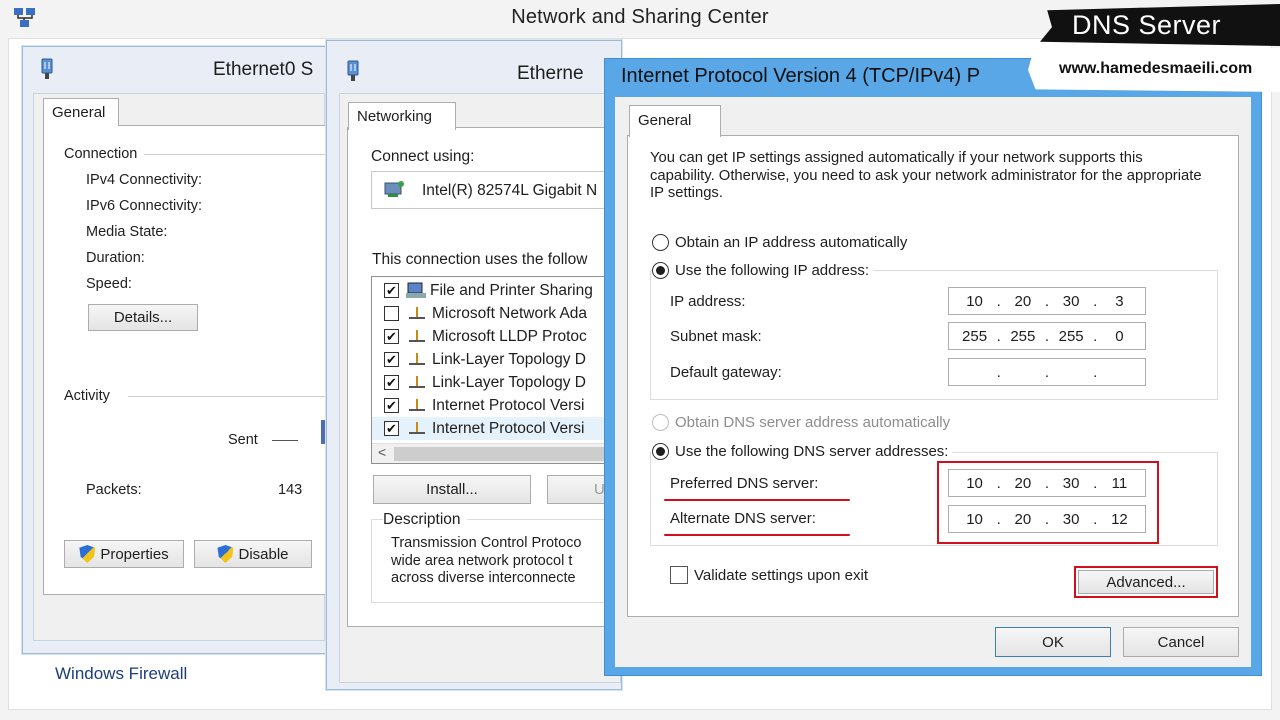 This screenshot has width=1280, height=720. I want to click on scrollbar-thumb, so click(502, 454).